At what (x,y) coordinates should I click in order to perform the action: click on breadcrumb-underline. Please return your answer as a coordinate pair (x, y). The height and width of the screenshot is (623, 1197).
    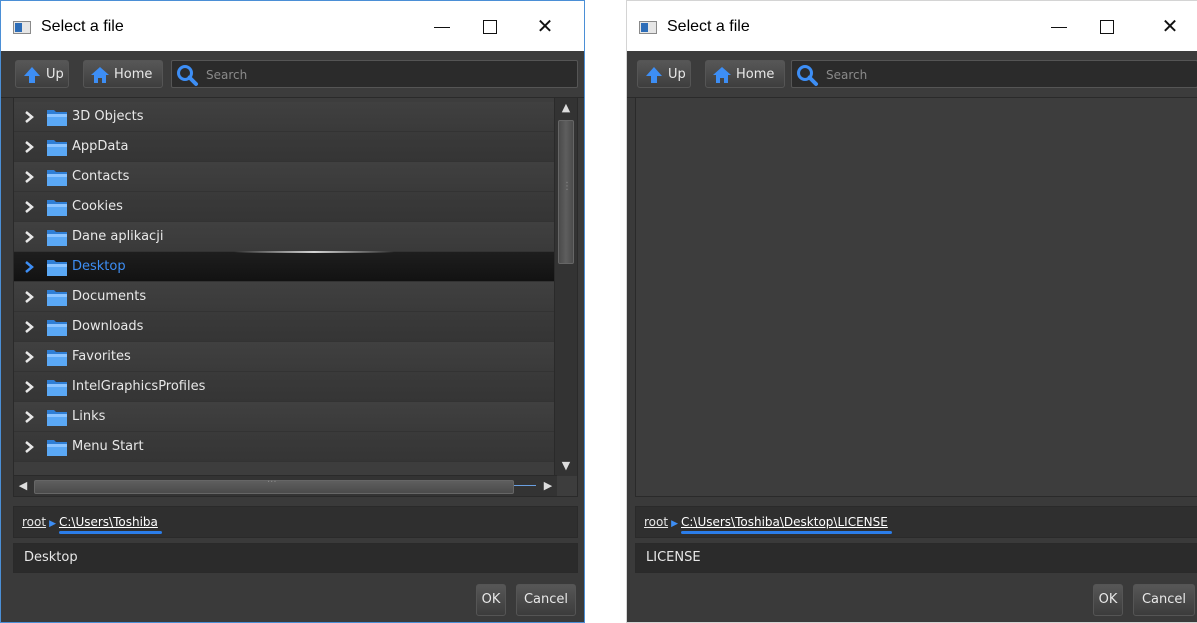
    Looking at the image, I should click on (786, 532).